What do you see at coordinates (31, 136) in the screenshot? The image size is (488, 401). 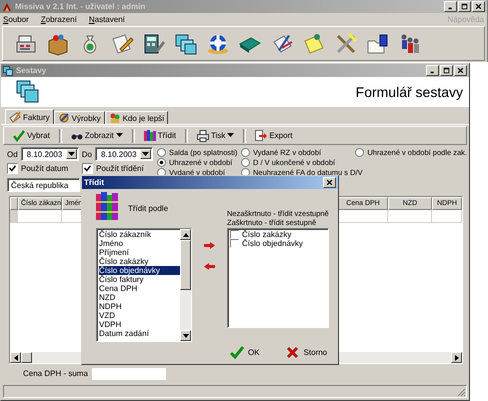 I see `toolbar-button: Vybrat` at bounding box center [31, 136].